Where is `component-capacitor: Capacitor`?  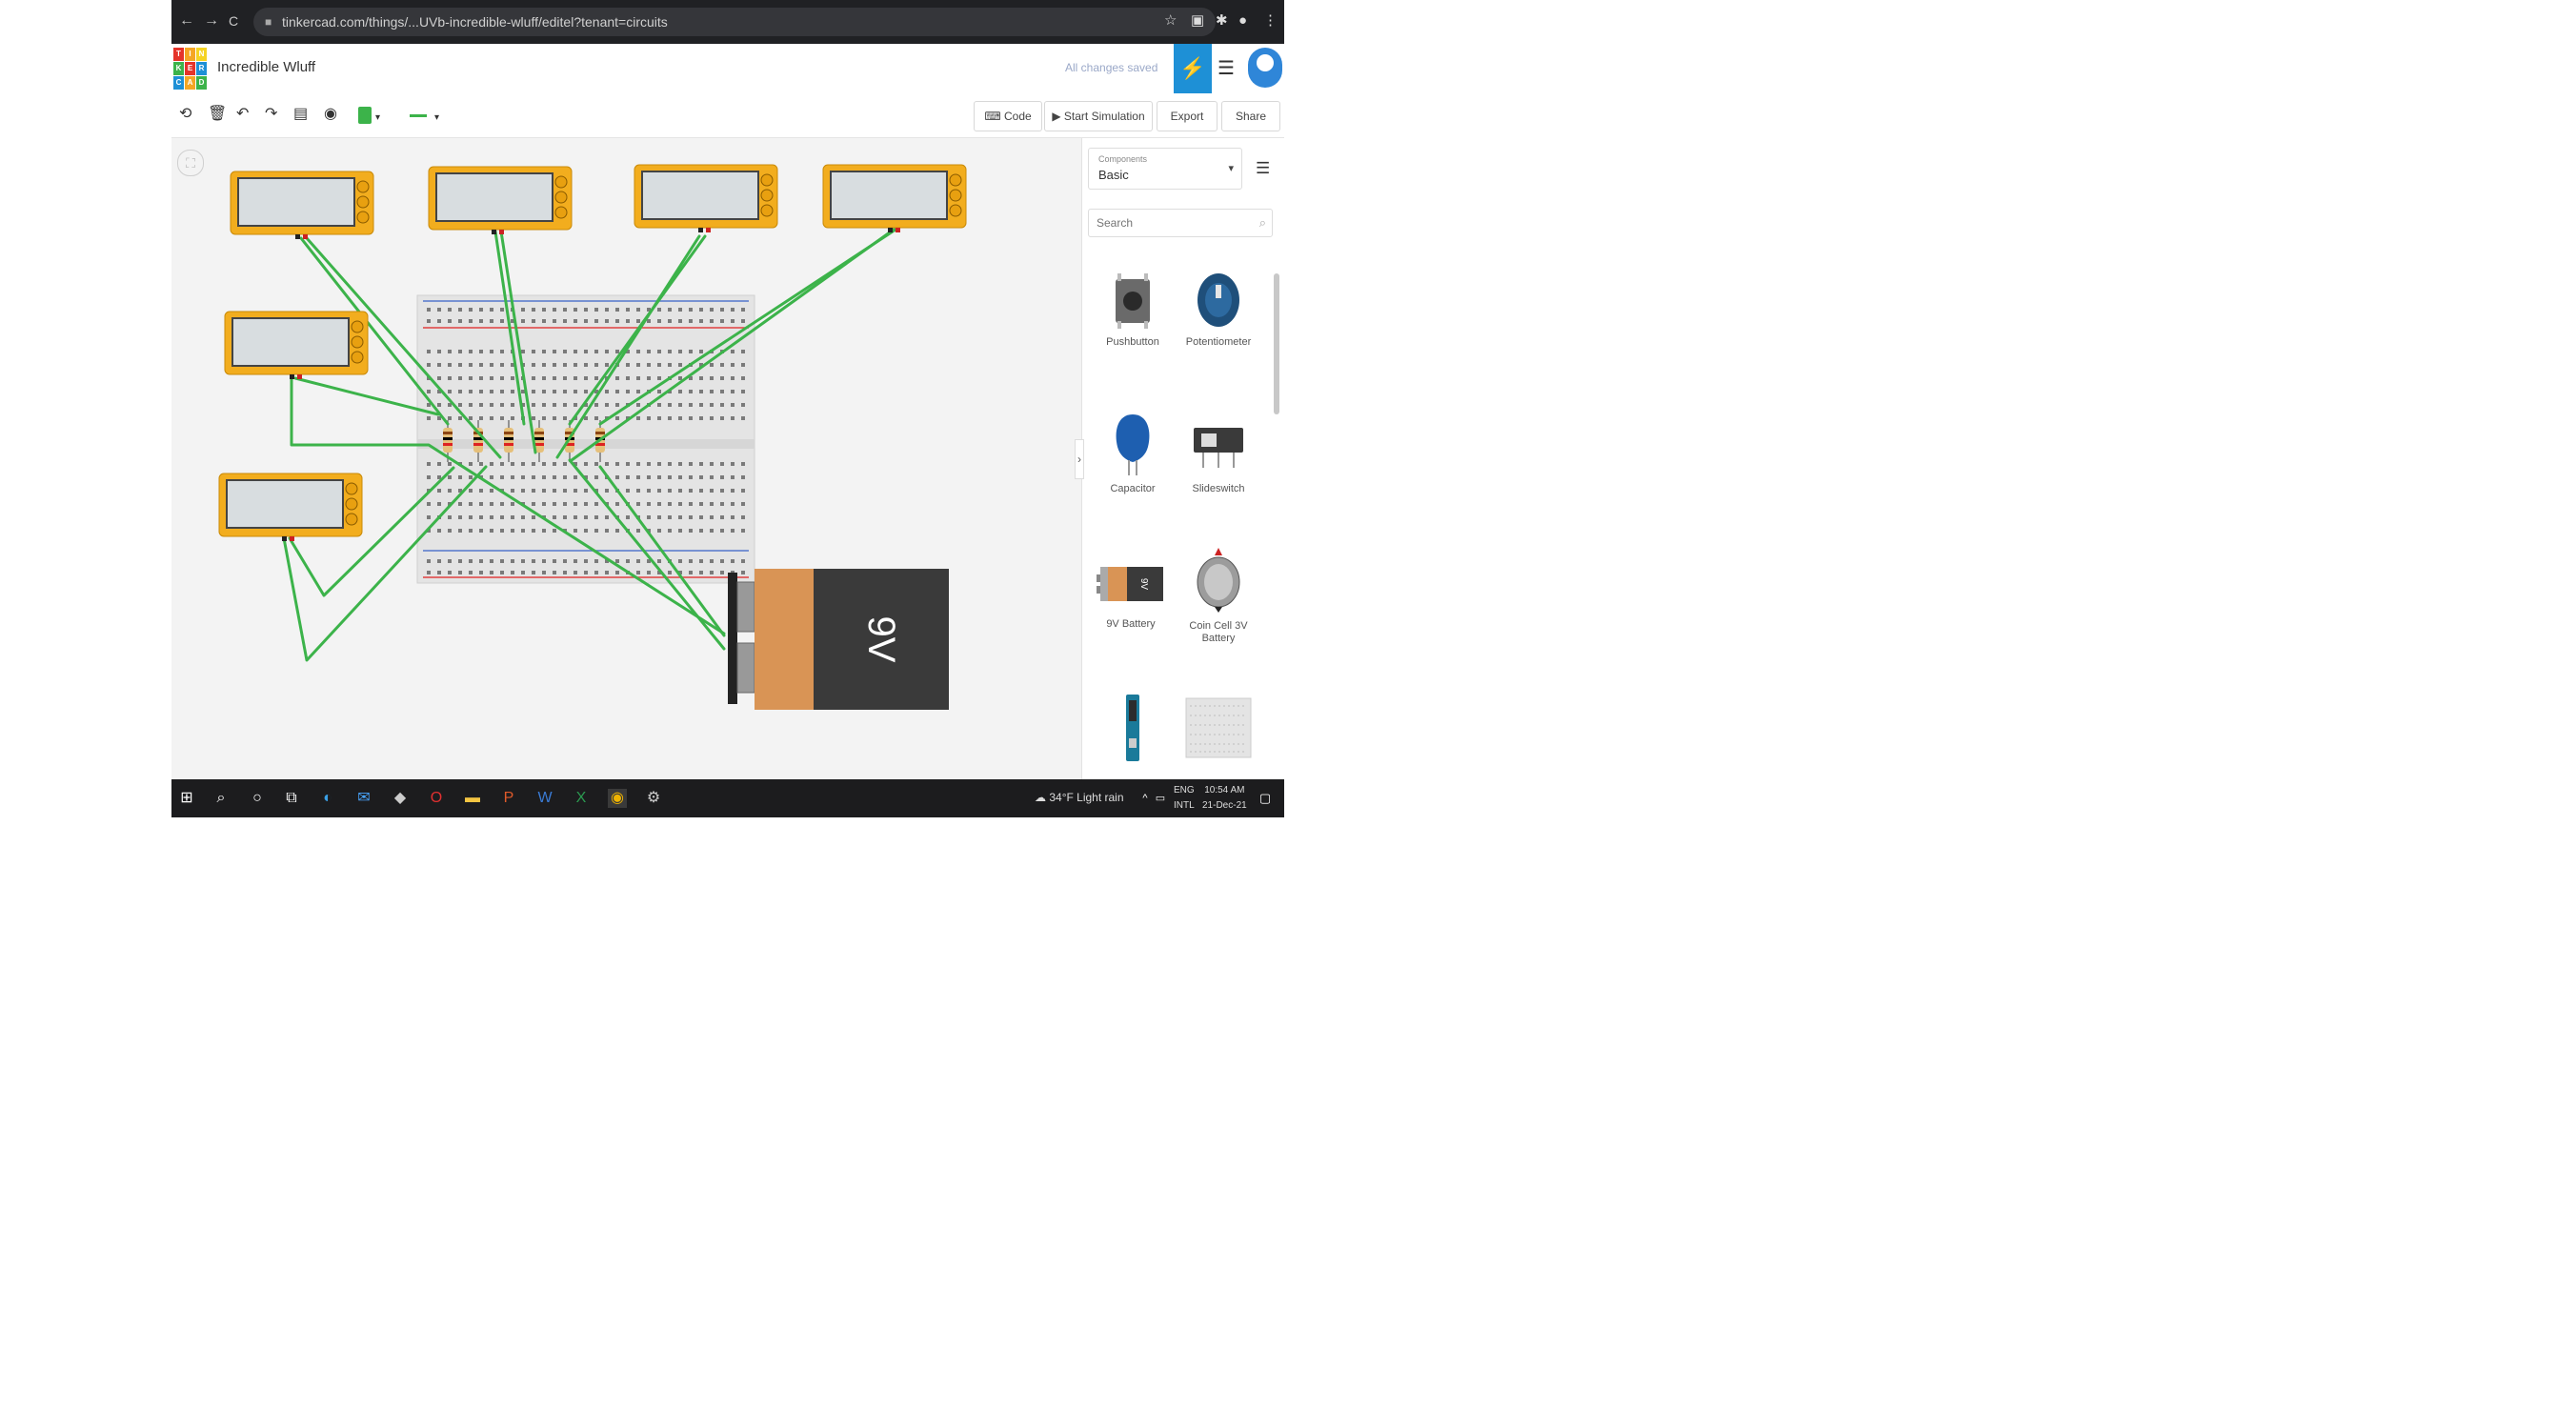
component-capacitor: Capacitor is located at coordinates (1133, 472).